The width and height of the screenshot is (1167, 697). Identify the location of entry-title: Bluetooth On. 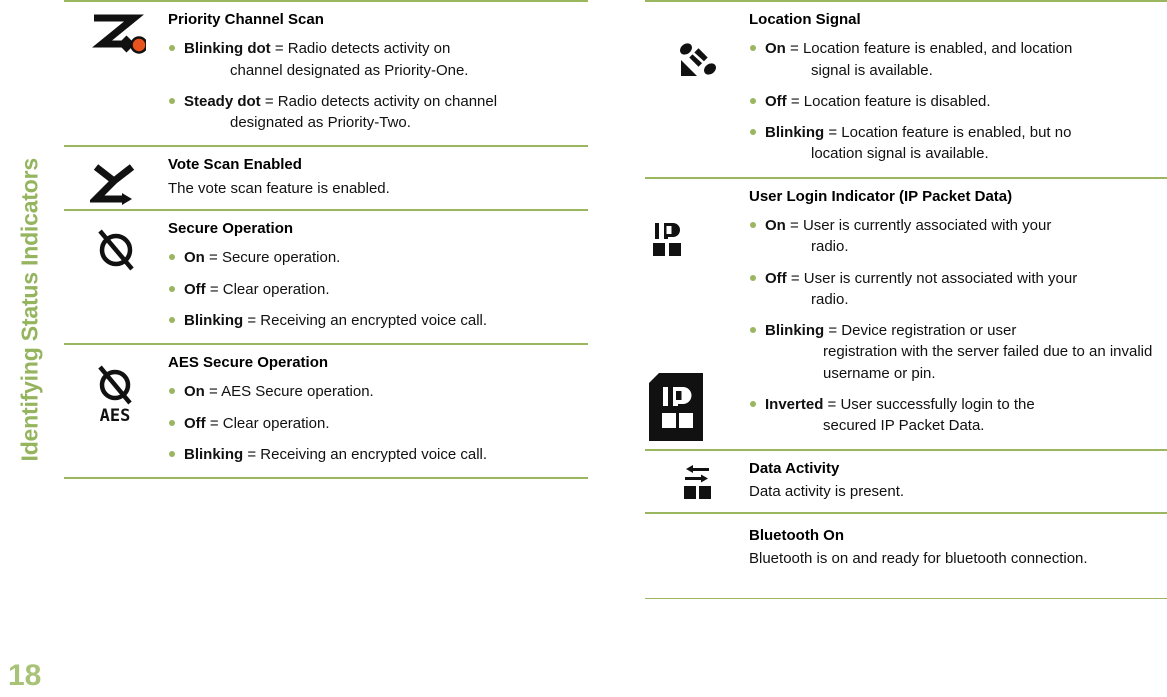
(796, 536).